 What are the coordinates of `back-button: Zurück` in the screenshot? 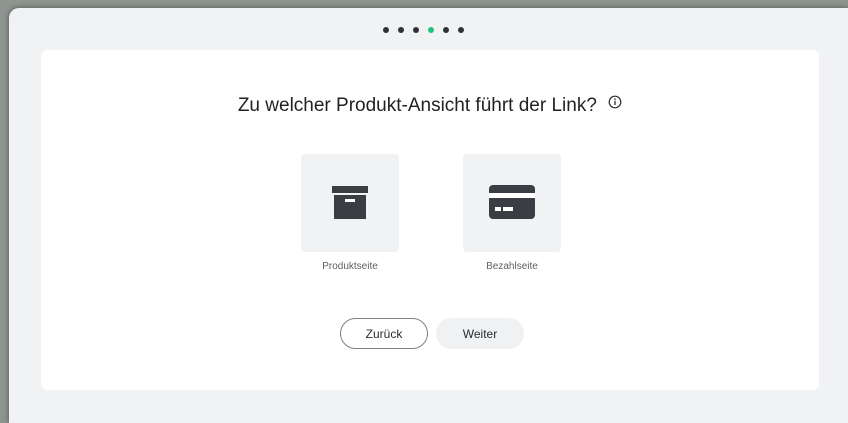 It's located at (384, 333).